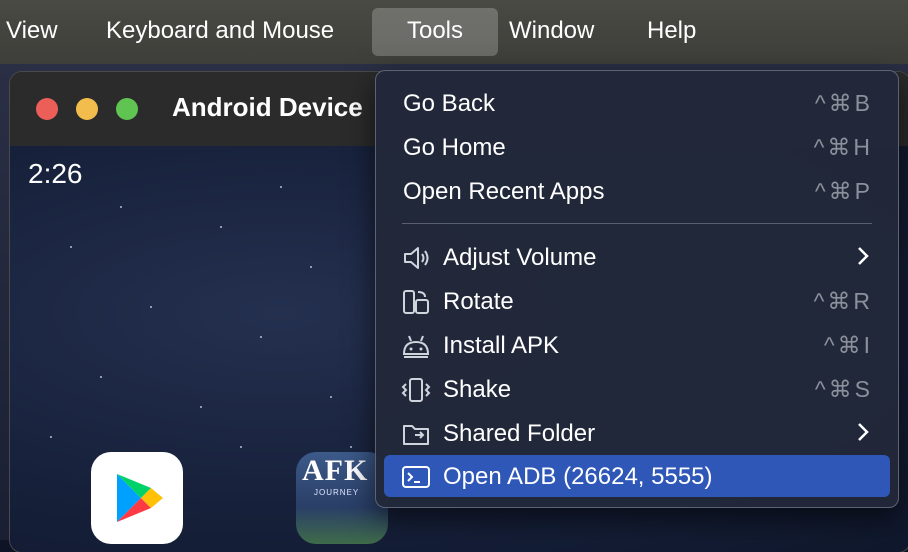 This screenshot has height=552, width=908. What do you see at coordinates (637, 147) in the screenshot?
I see `menu-item-go-home: Go Home ^⌘H` at bounding box center [637, 147].